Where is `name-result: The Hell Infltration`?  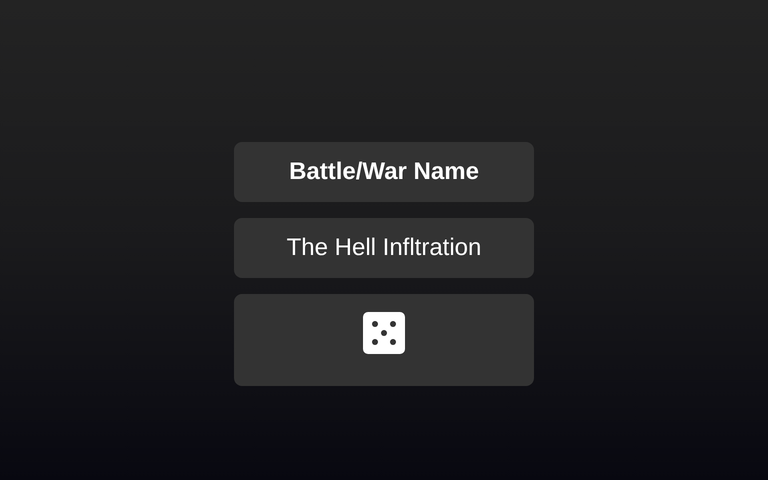 name-result: The Hell Infltration is located at coordinates (384, 248).